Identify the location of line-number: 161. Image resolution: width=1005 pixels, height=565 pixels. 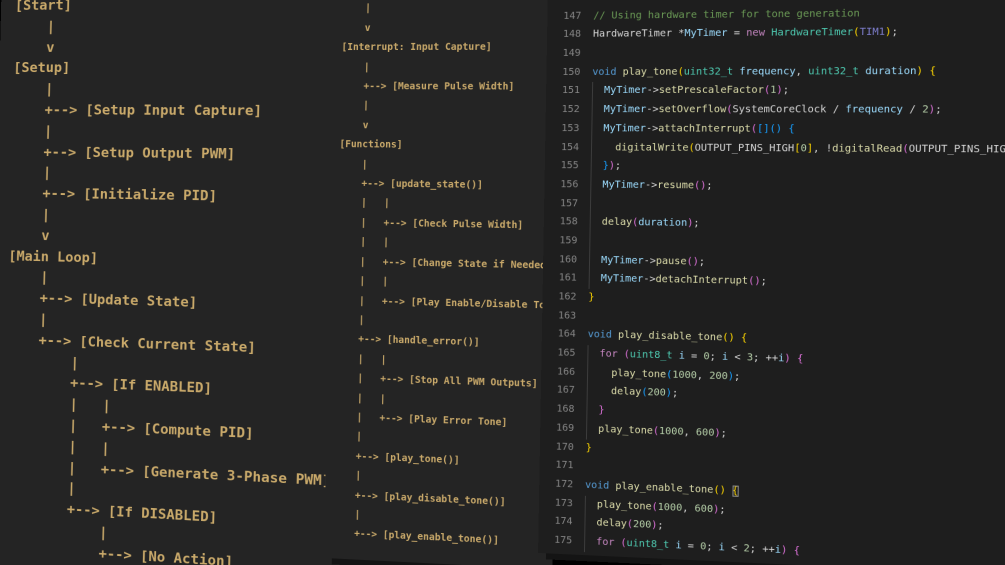
(567, 278).